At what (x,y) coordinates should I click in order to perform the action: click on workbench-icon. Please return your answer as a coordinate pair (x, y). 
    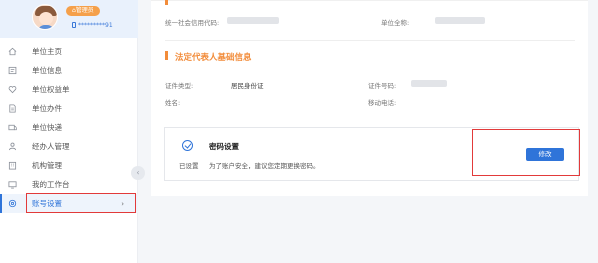
    Looking at the image, I should click on (12, 184).